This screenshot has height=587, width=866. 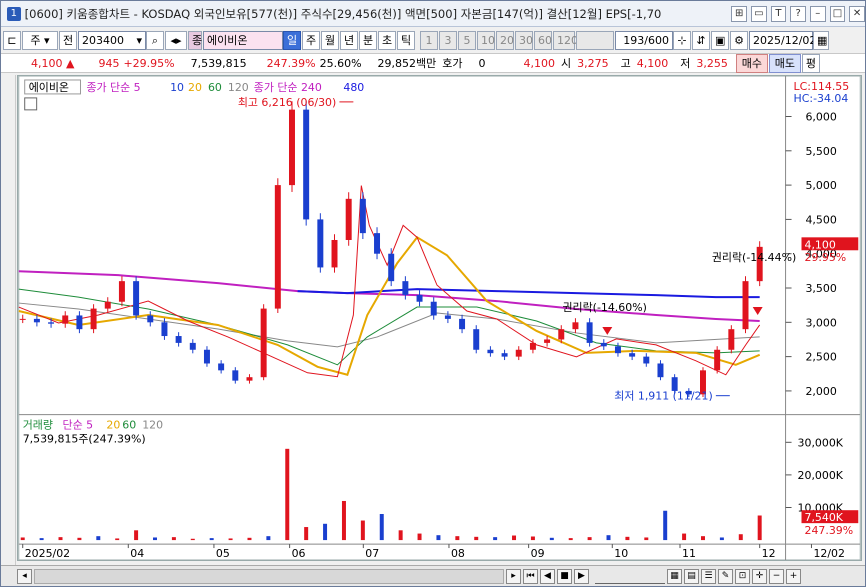 I want to click on interval-60: 60, so click(x=543, y=40).